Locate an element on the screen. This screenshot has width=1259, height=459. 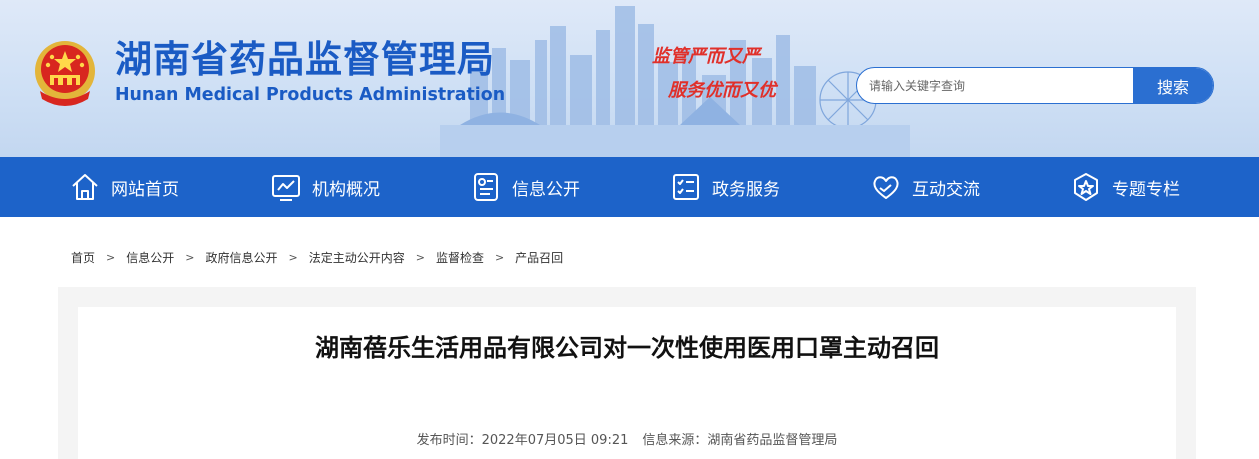
nav-label-topics: 专题专栏 is located at coordinates (1146, 189).